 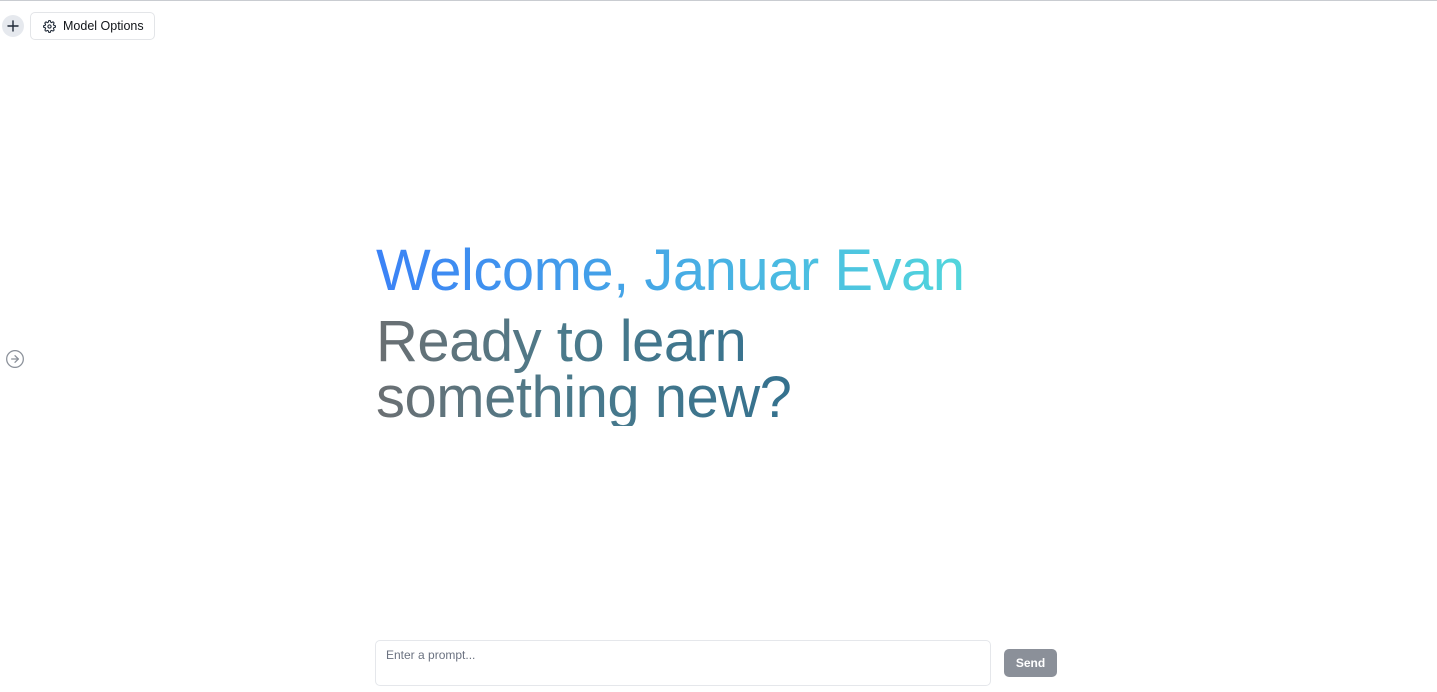 I want to click on model-options-label: Model Options, so click(x=103, y=26).